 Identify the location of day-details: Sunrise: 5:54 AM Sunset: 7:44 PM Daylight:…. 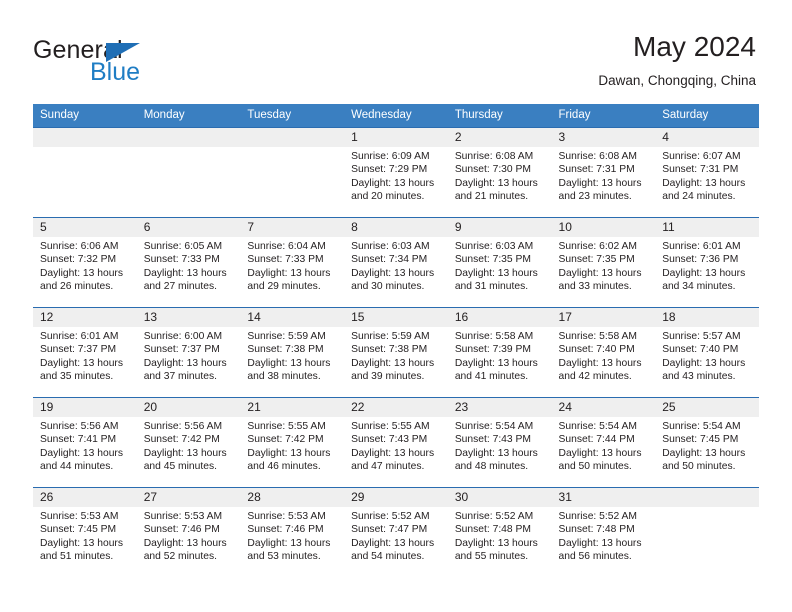
(604, 445).